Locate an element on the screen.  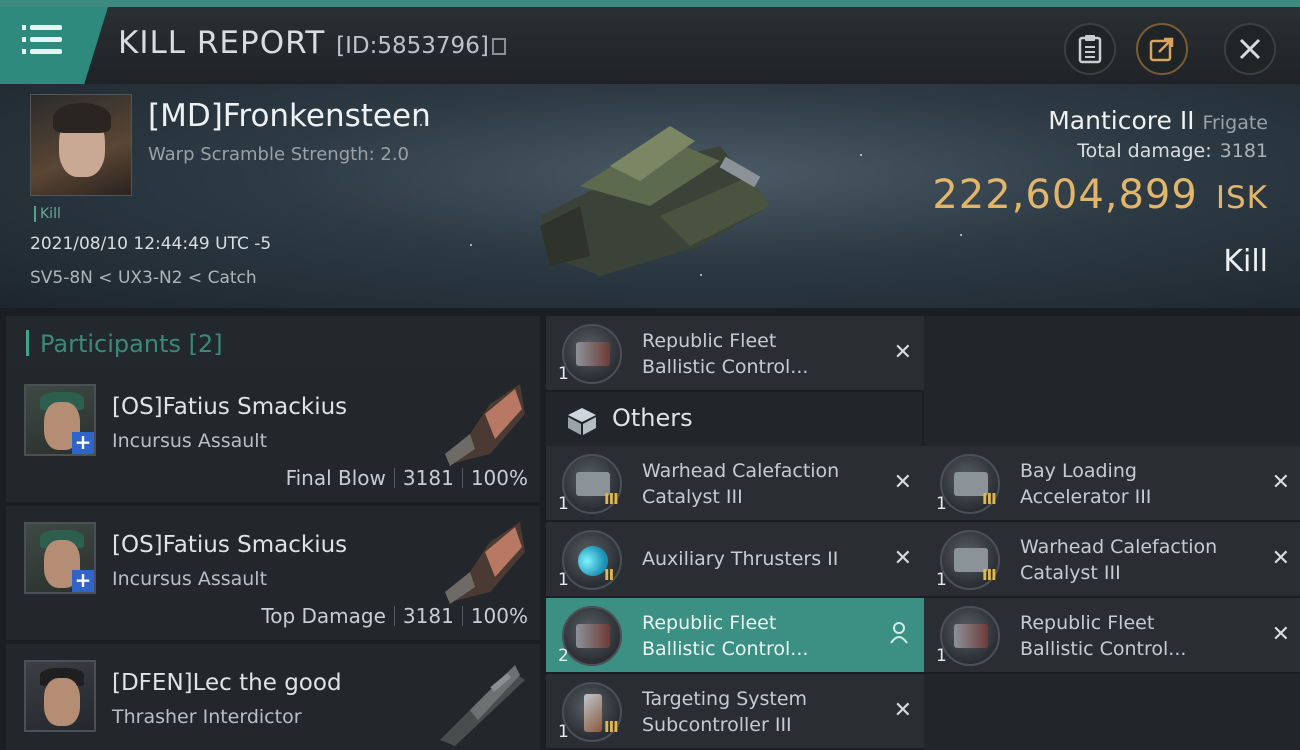
total-damage-value: 3181 is located at coordinates (1243, 151).